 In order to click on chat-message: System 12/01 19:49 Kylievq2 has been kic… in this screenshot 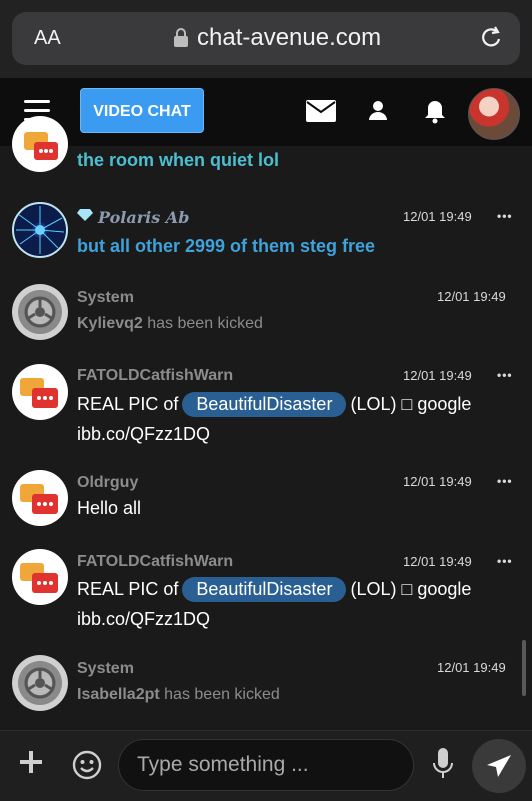, I will do `click(266, 315)`.